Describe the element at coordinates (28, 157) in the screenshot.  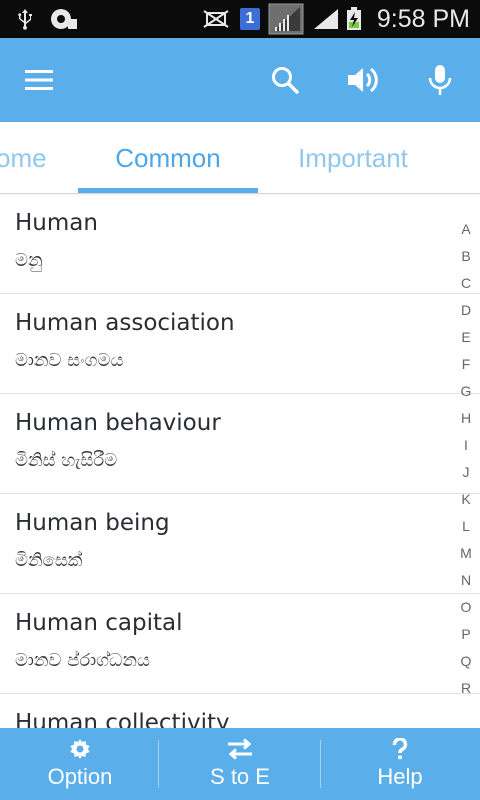
I see `tab-home: ome` at that location.